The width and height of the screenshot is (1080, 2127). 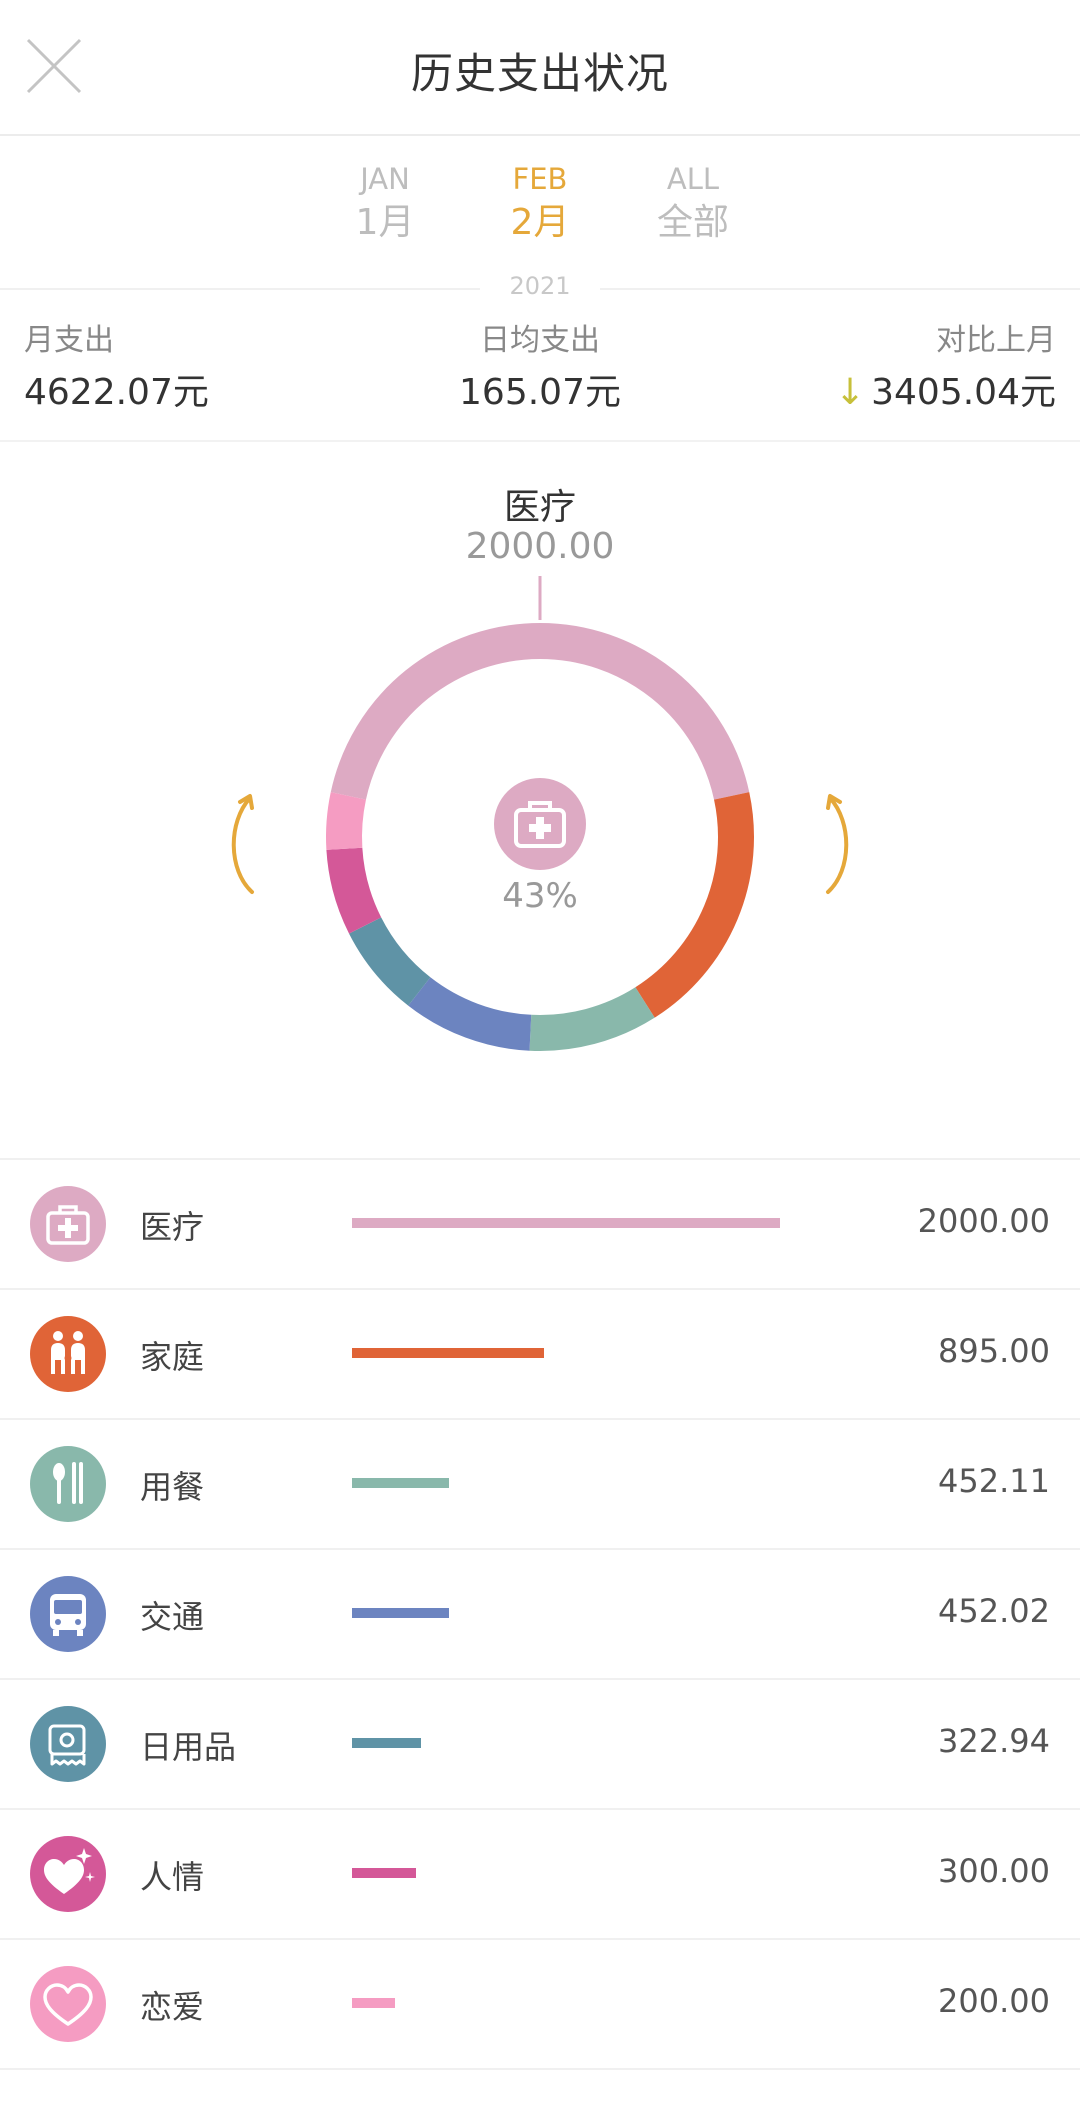 I want to click on month-tabs: JAN 1月 FEB 2月 ALL 全部, so click(x=540, y=212).